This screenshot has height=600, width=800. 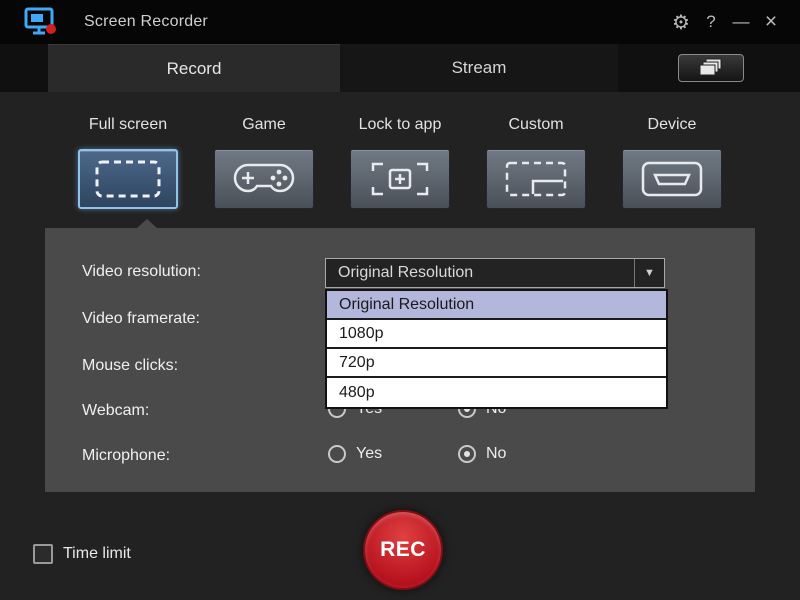 What do you see at coordinates (479, 68) in the screenshot?
I see `tab-stream: Stream` at bounding box center [479, 68].